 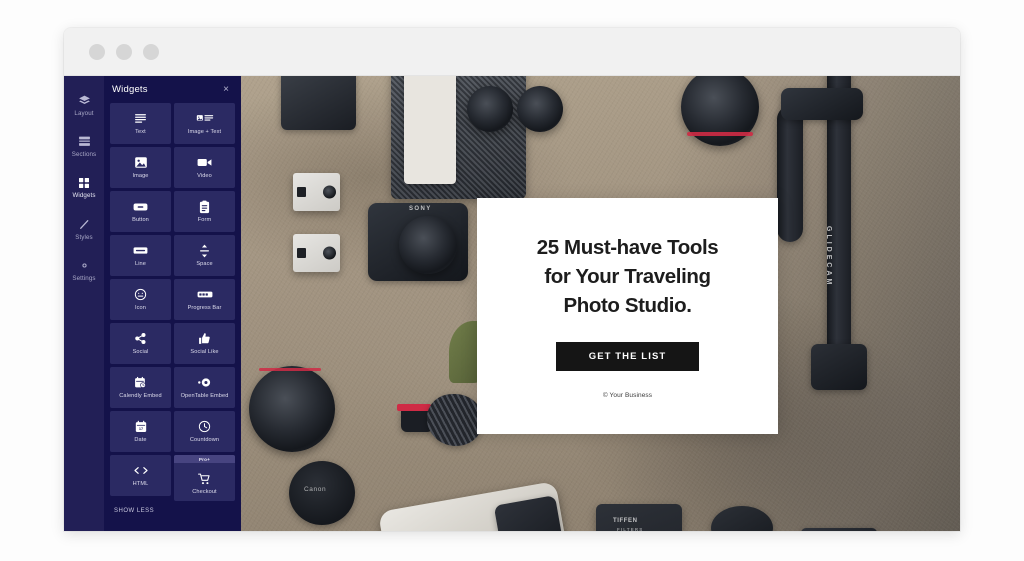 I want to click on widgets-panel-header: Widgets ×, so click(x=172, y=89).